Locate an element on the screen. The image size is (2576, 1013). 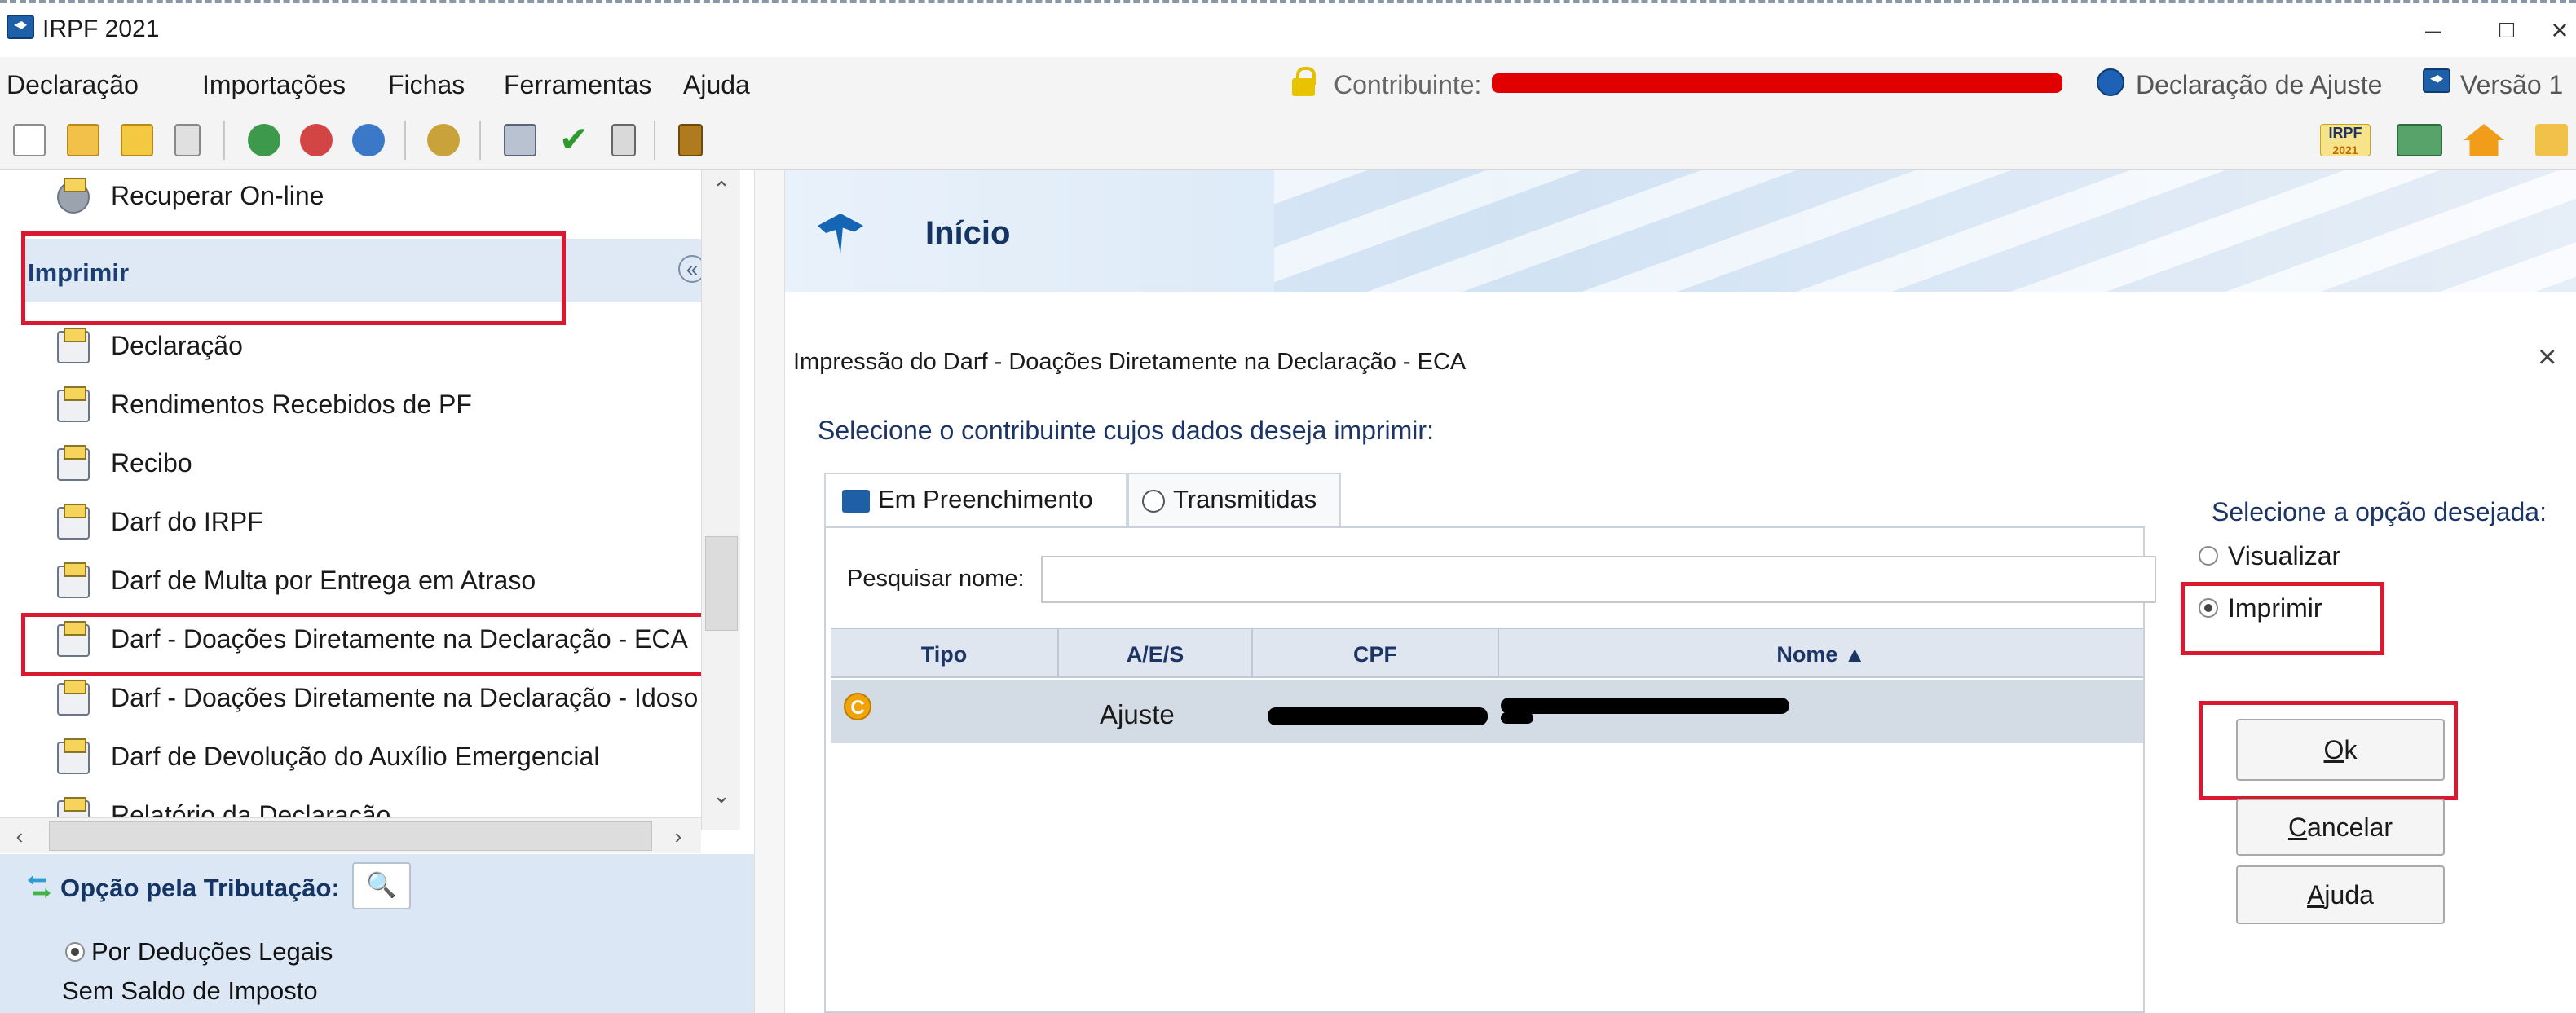
transmit-icon is located at coordinates (316, 140).